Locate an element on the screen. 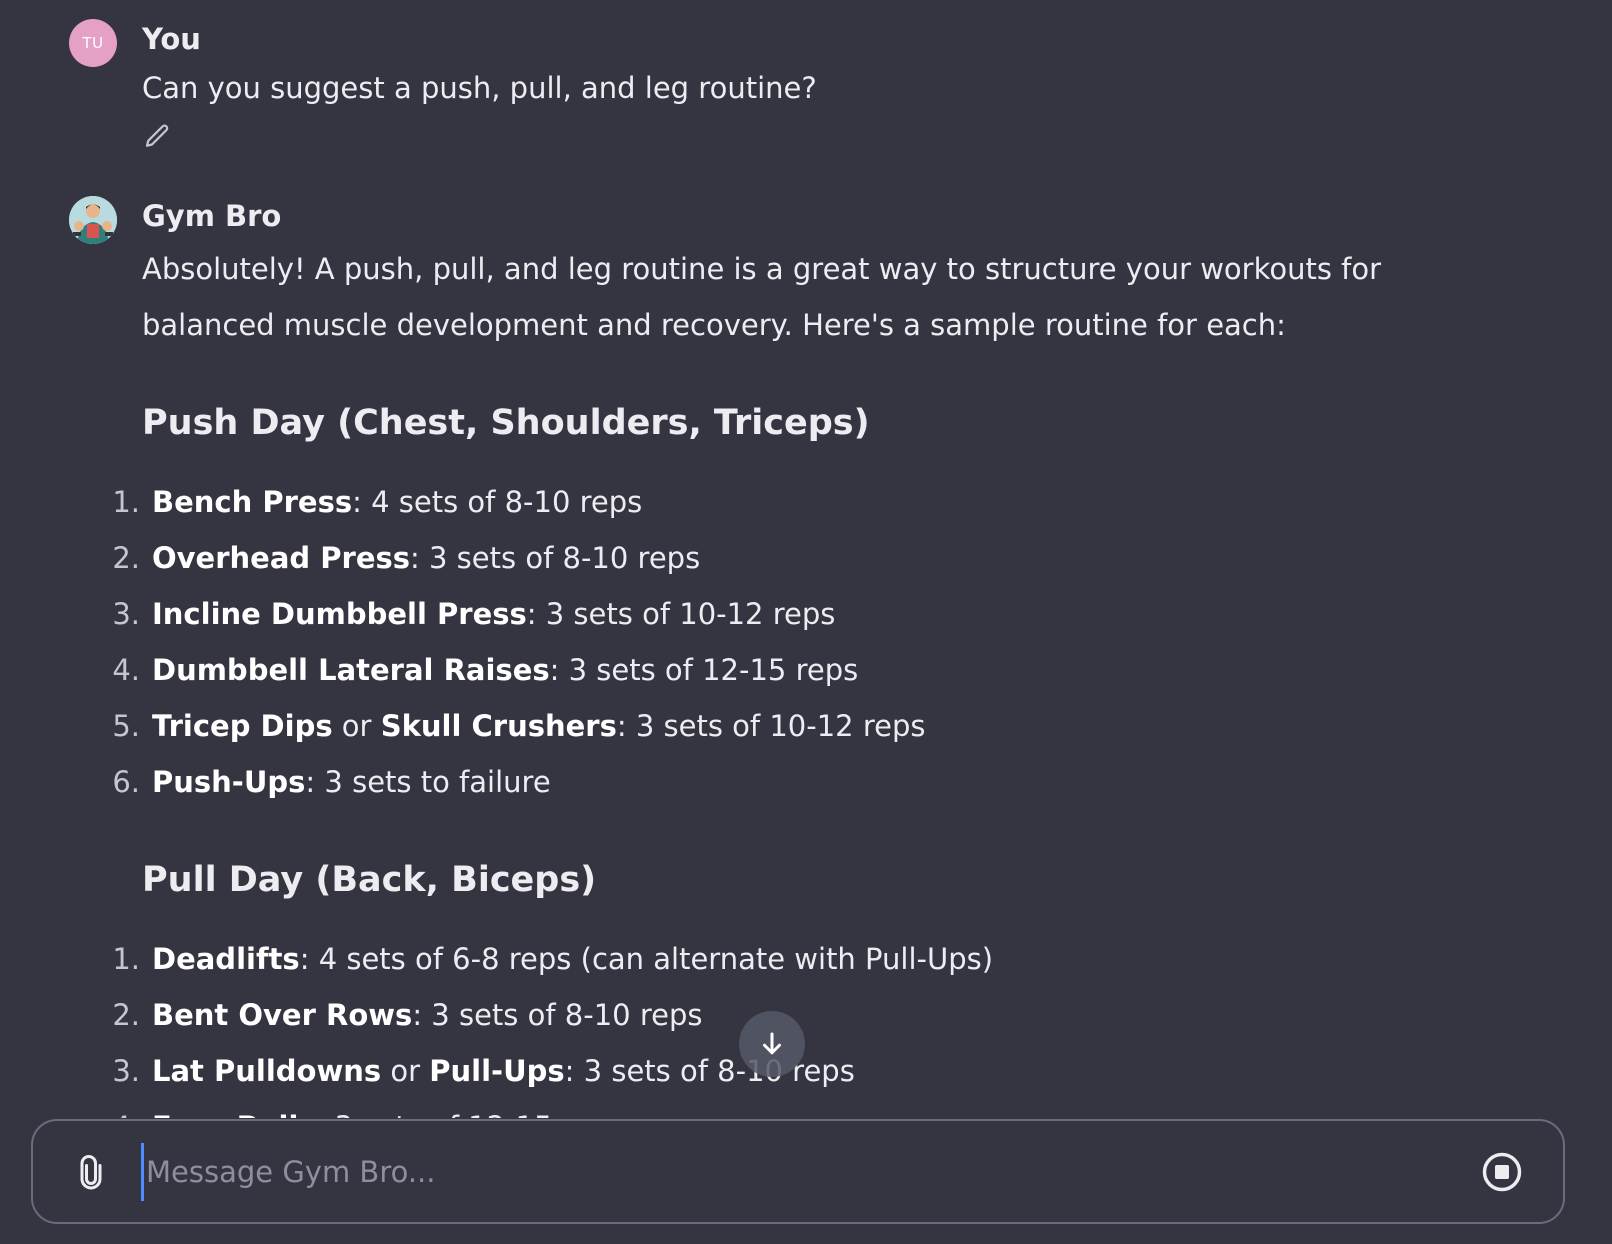 The height and width of the screenshot is (1244, 1612). list-item: 2. Bent Over Rows: 3 sets of 8-10 reps is located at coordinates (546, 1015).